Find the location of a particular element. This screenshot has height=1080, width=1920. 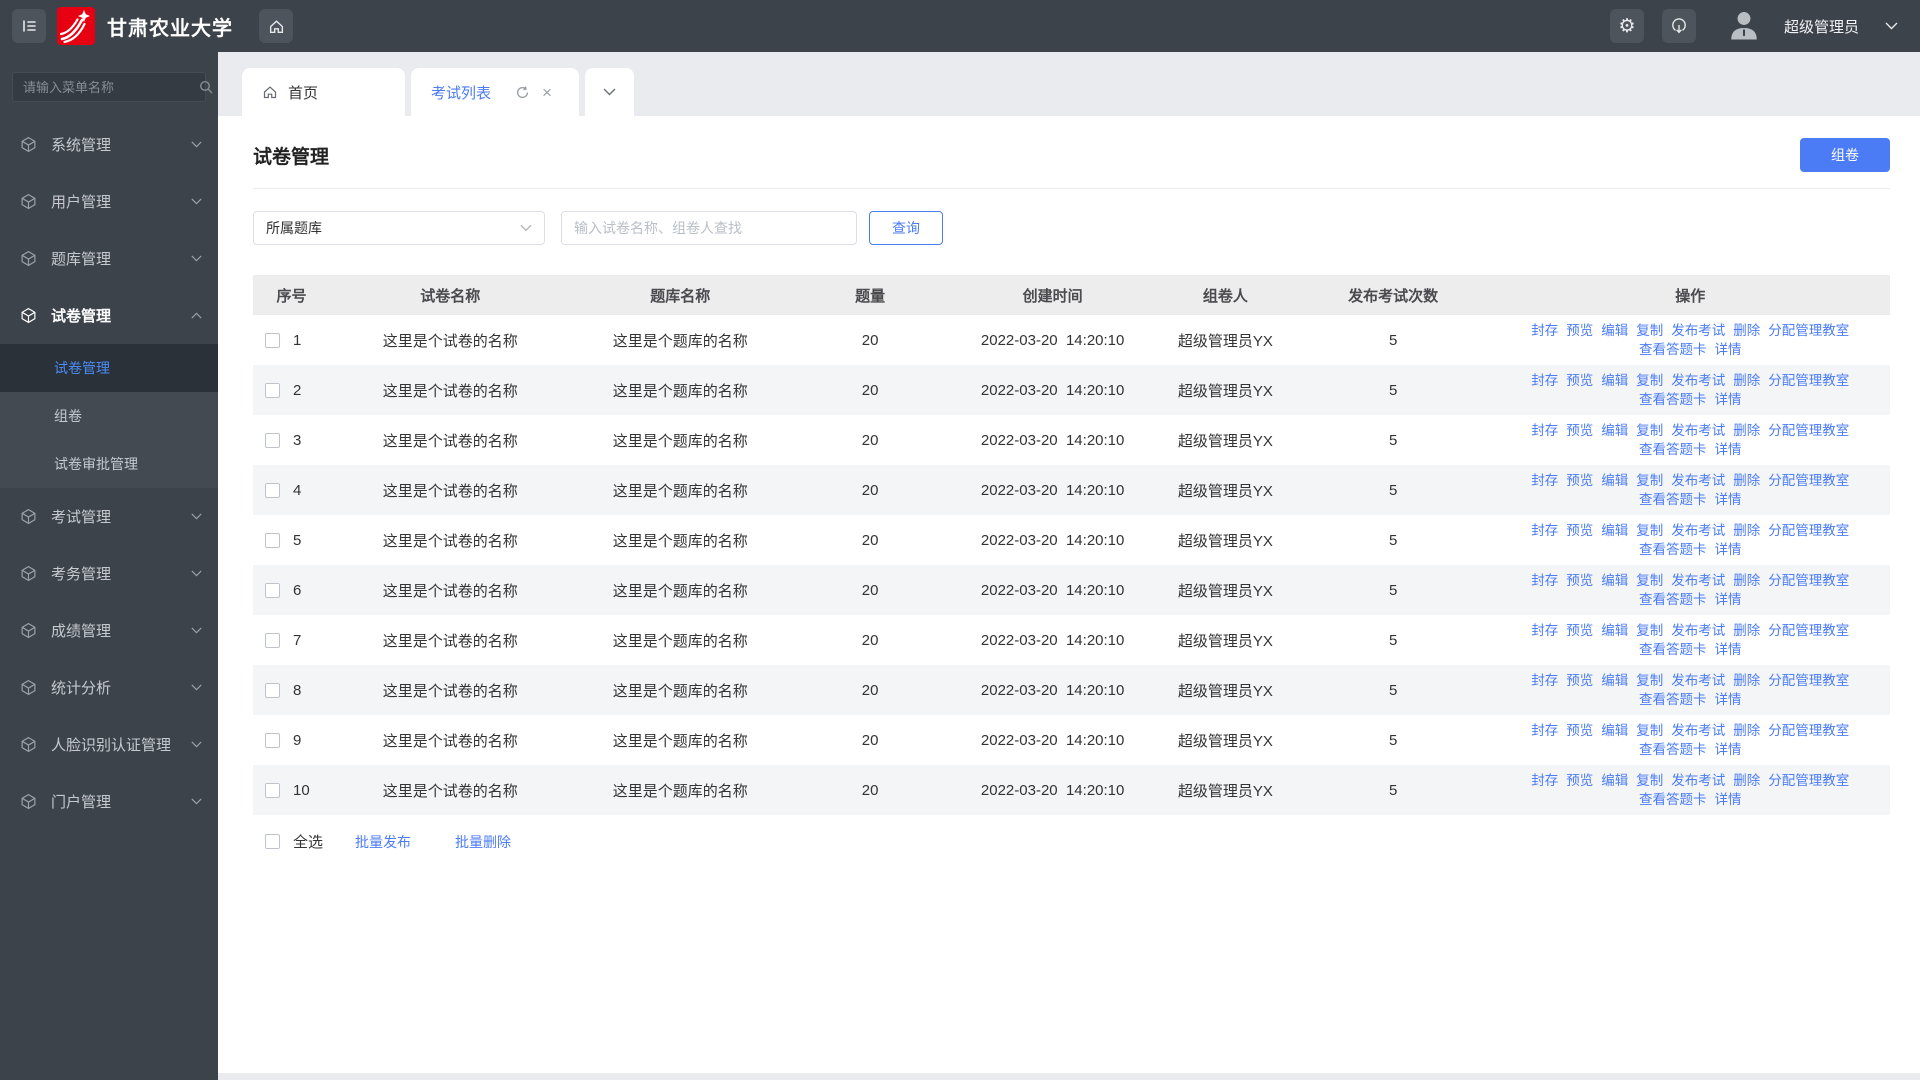

user-menu-chevron-icon is located at coordinates (1891, 26).